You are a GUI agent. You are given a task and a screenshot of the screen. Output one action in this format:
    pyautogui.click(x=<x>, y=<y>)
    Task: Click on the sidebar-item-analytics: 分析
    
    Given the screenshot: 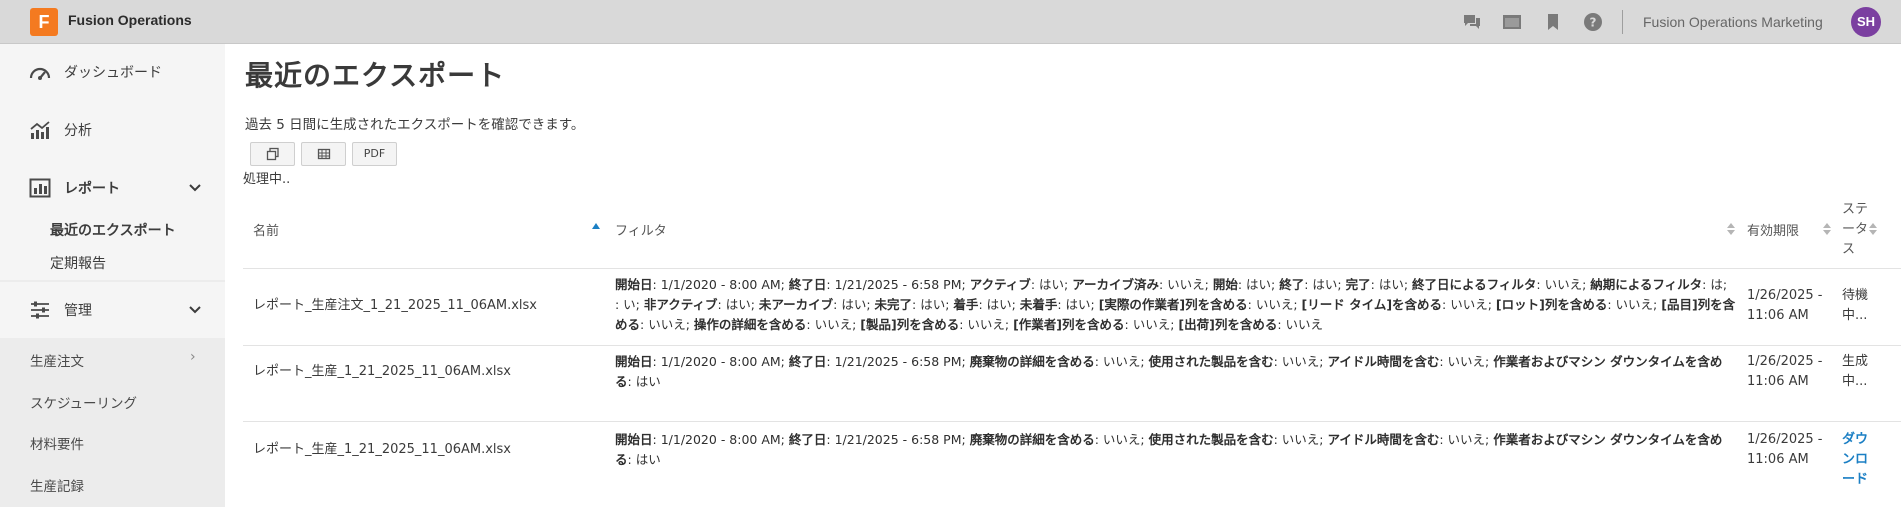 What is the action you would take?
    pyautogui.click(x=112, y=130)
    